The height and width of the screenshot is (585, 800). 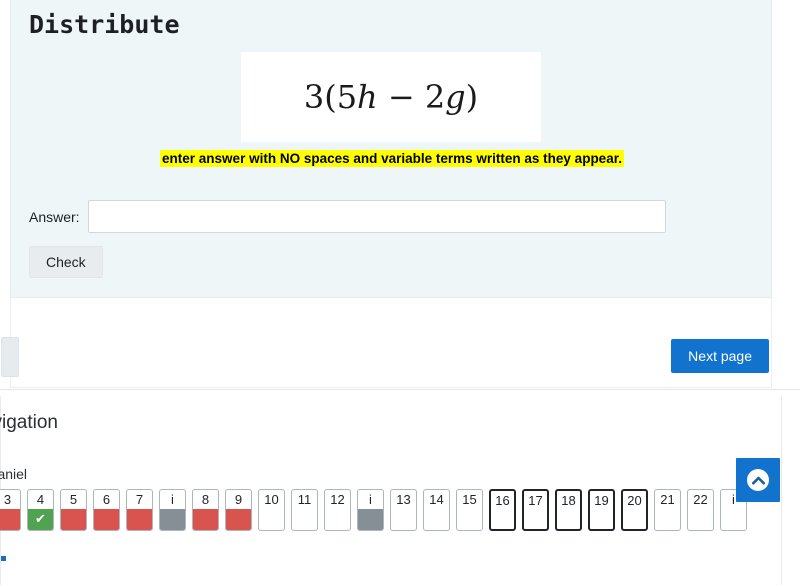 I want to click on question-block-18: 18, so click(x=568, y=510).